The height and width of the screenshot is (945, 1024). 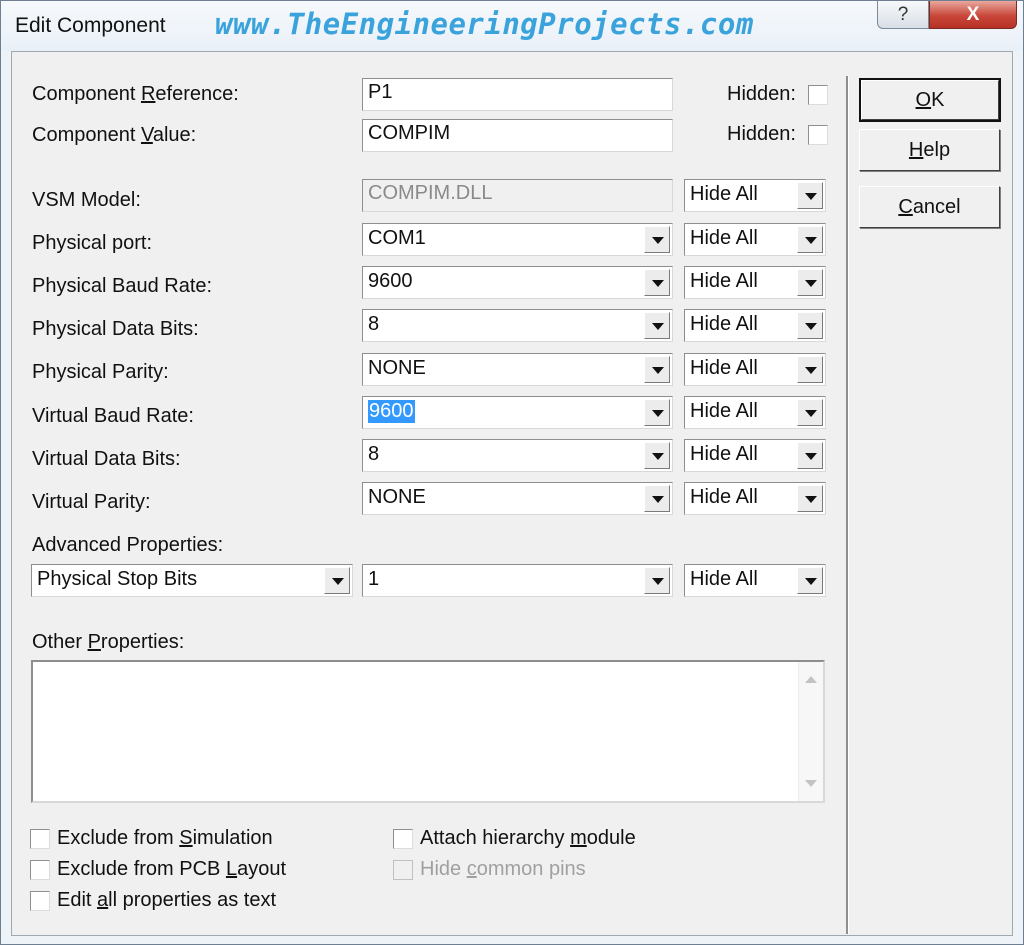 What do you see at coordinates (517, 94) in the screenshot?
I see `component-reference-input: P1` at bounding box center [517, 94].